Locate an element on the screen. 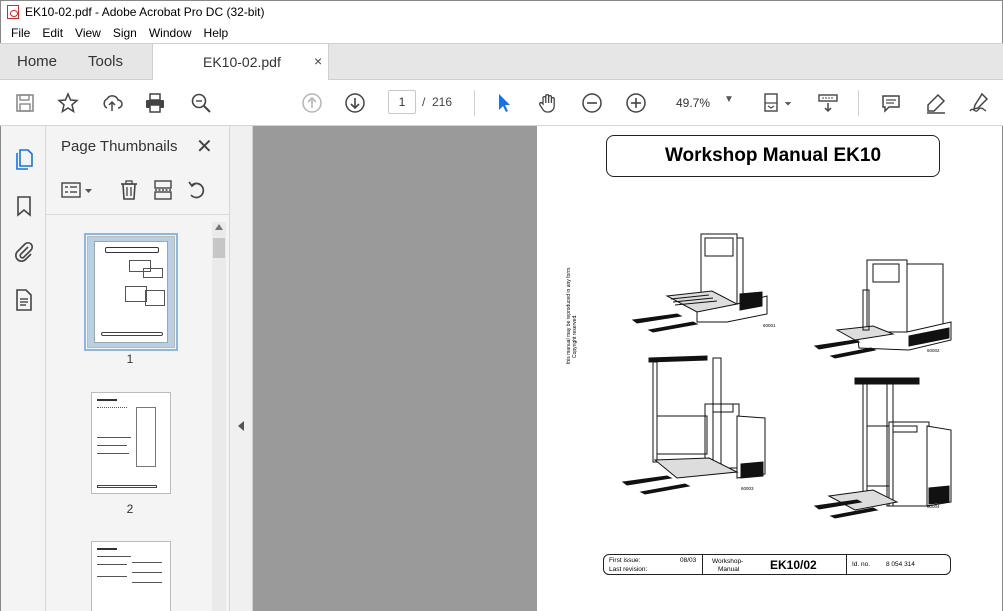 This screenshot has width=1003, height=611. zoom-in-icon is located at coordinates (636, 103).